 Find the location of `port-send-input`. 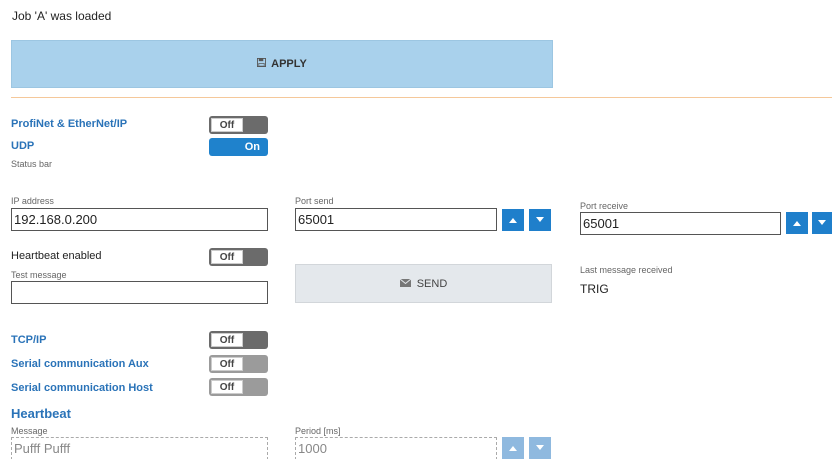

port-send-input is located at coordinates (396, 219).